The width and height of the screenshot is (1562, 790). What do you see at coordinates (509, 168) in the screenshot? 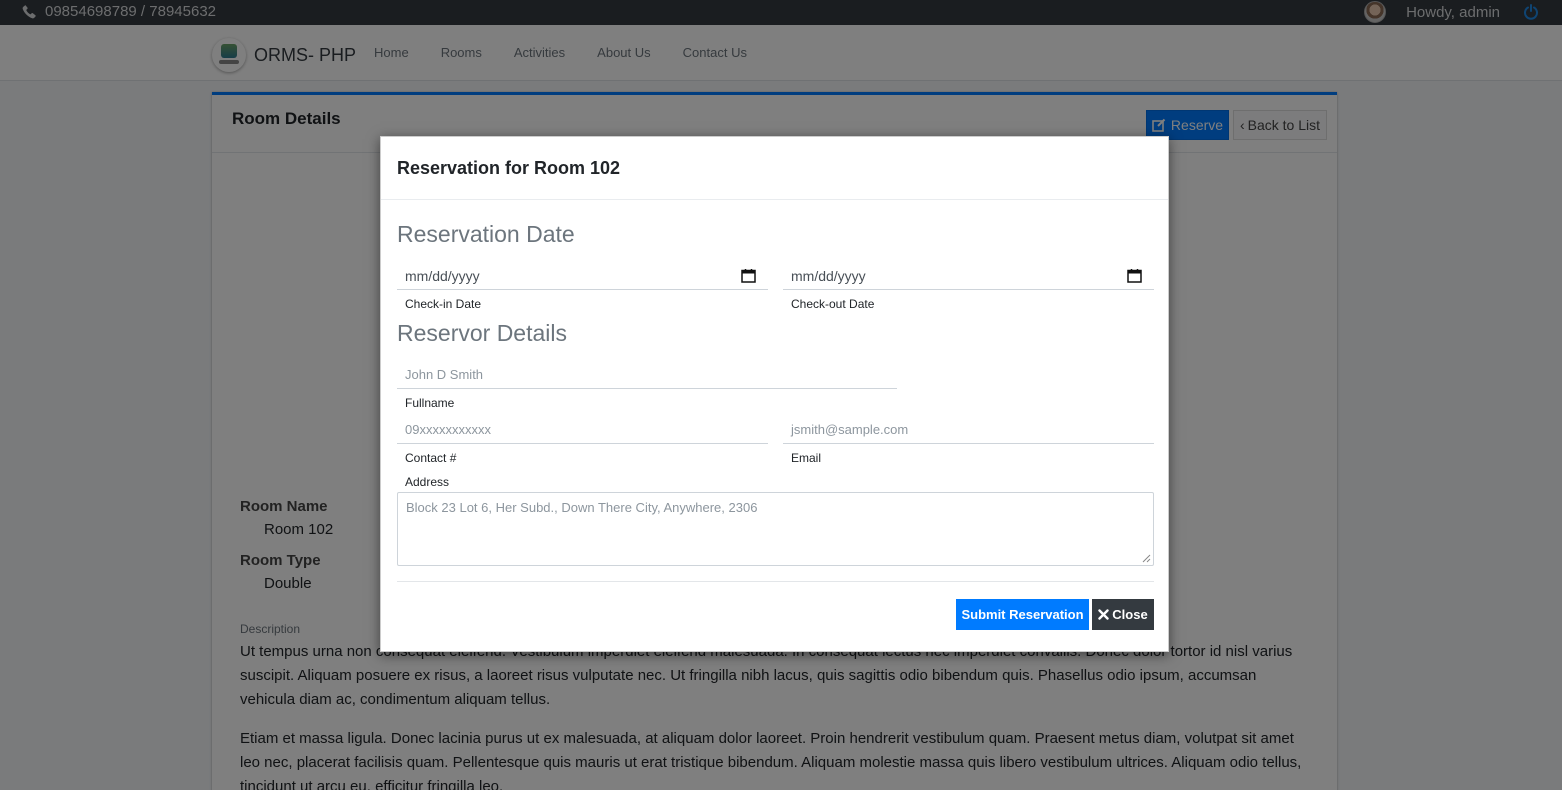
I see `modal-title: Reservation for Room 102` at bounding box center [509, 168].